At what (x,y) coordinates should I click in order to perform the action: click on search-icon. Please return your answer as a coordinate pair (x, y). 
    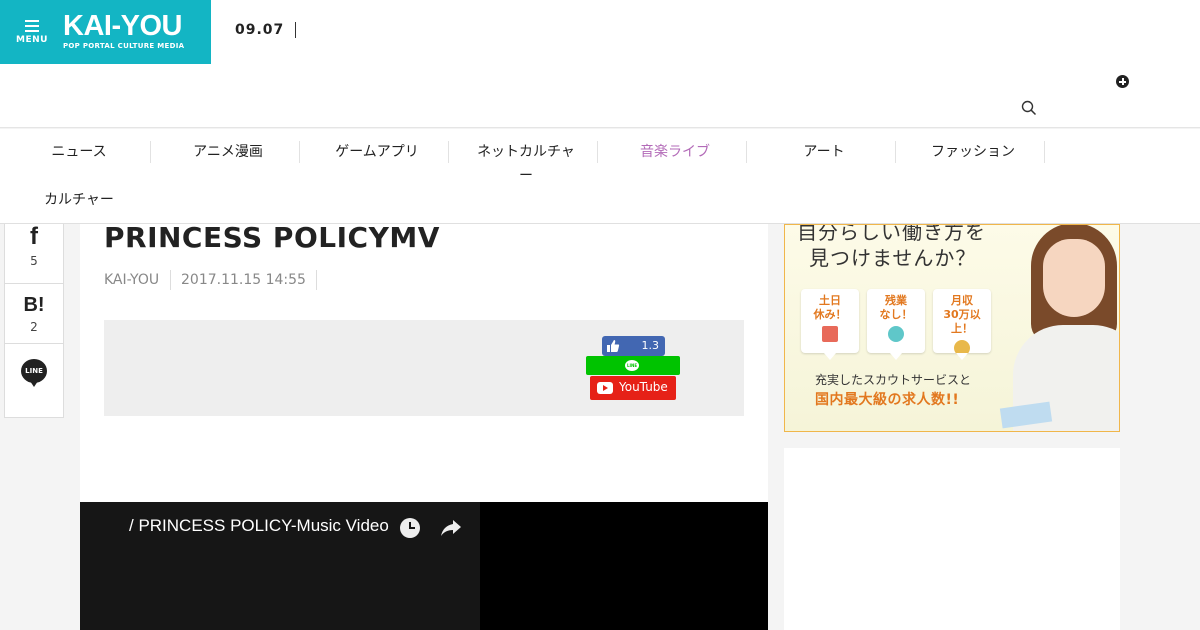
    Looking at the image, I should click on (1029, 108).